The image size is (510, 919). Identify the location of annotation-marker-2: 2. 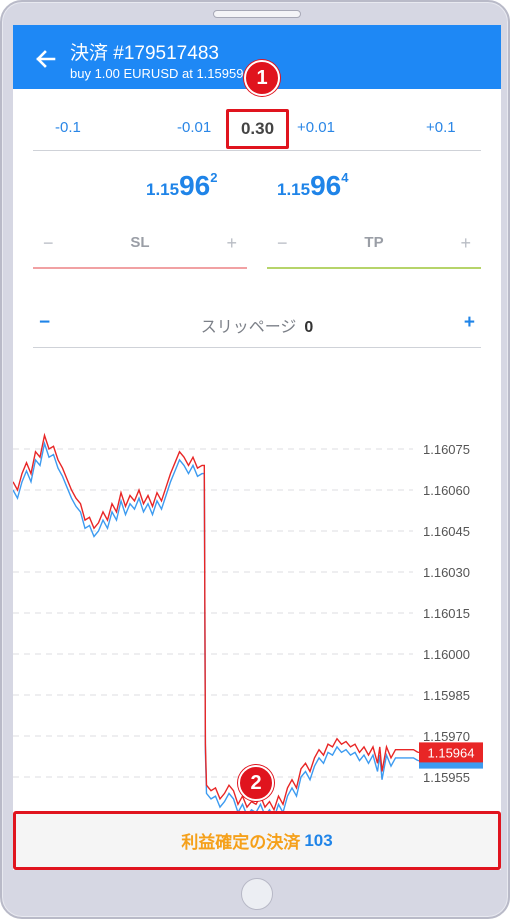
(256, 783).